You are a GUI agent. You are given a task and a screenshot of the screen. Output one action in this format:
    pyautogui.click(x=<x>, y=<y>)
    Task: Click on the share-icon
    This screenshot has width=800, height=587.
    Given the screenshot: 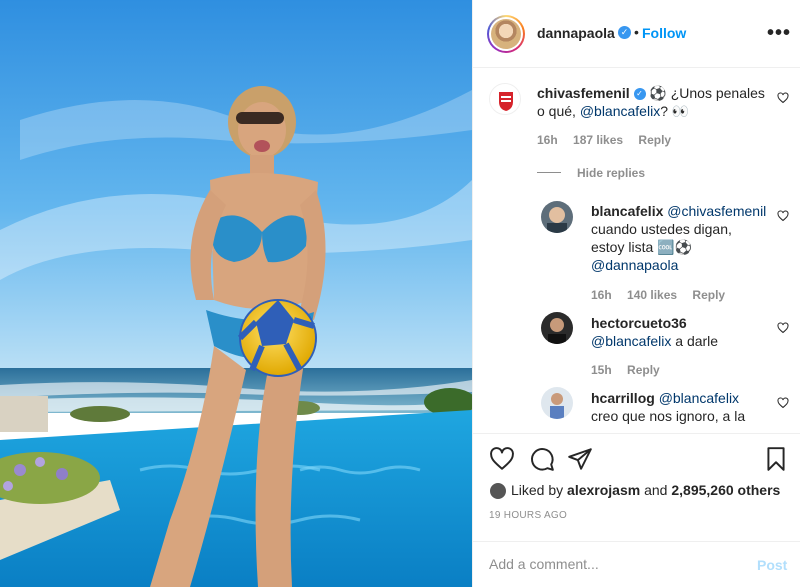 What is the action you would take?
    pyautogui.click(x=580, y=459)
    